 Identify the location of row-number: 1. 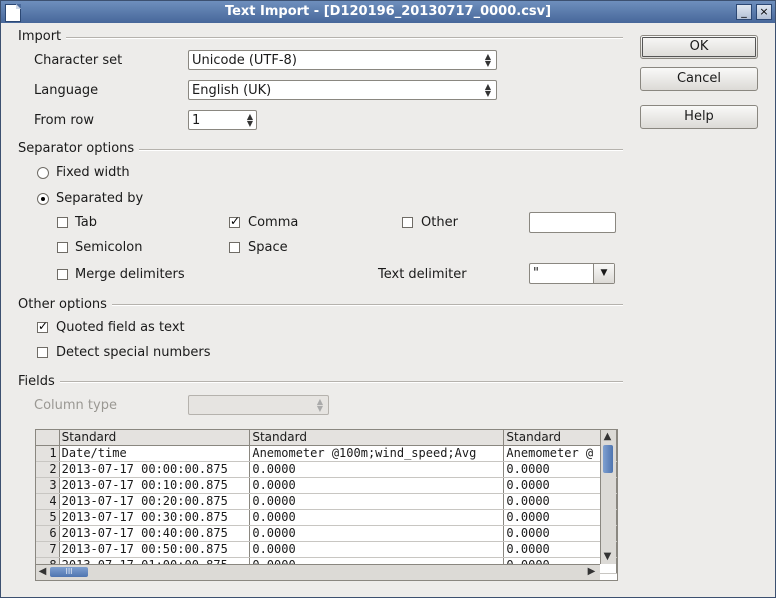
(48, 453).